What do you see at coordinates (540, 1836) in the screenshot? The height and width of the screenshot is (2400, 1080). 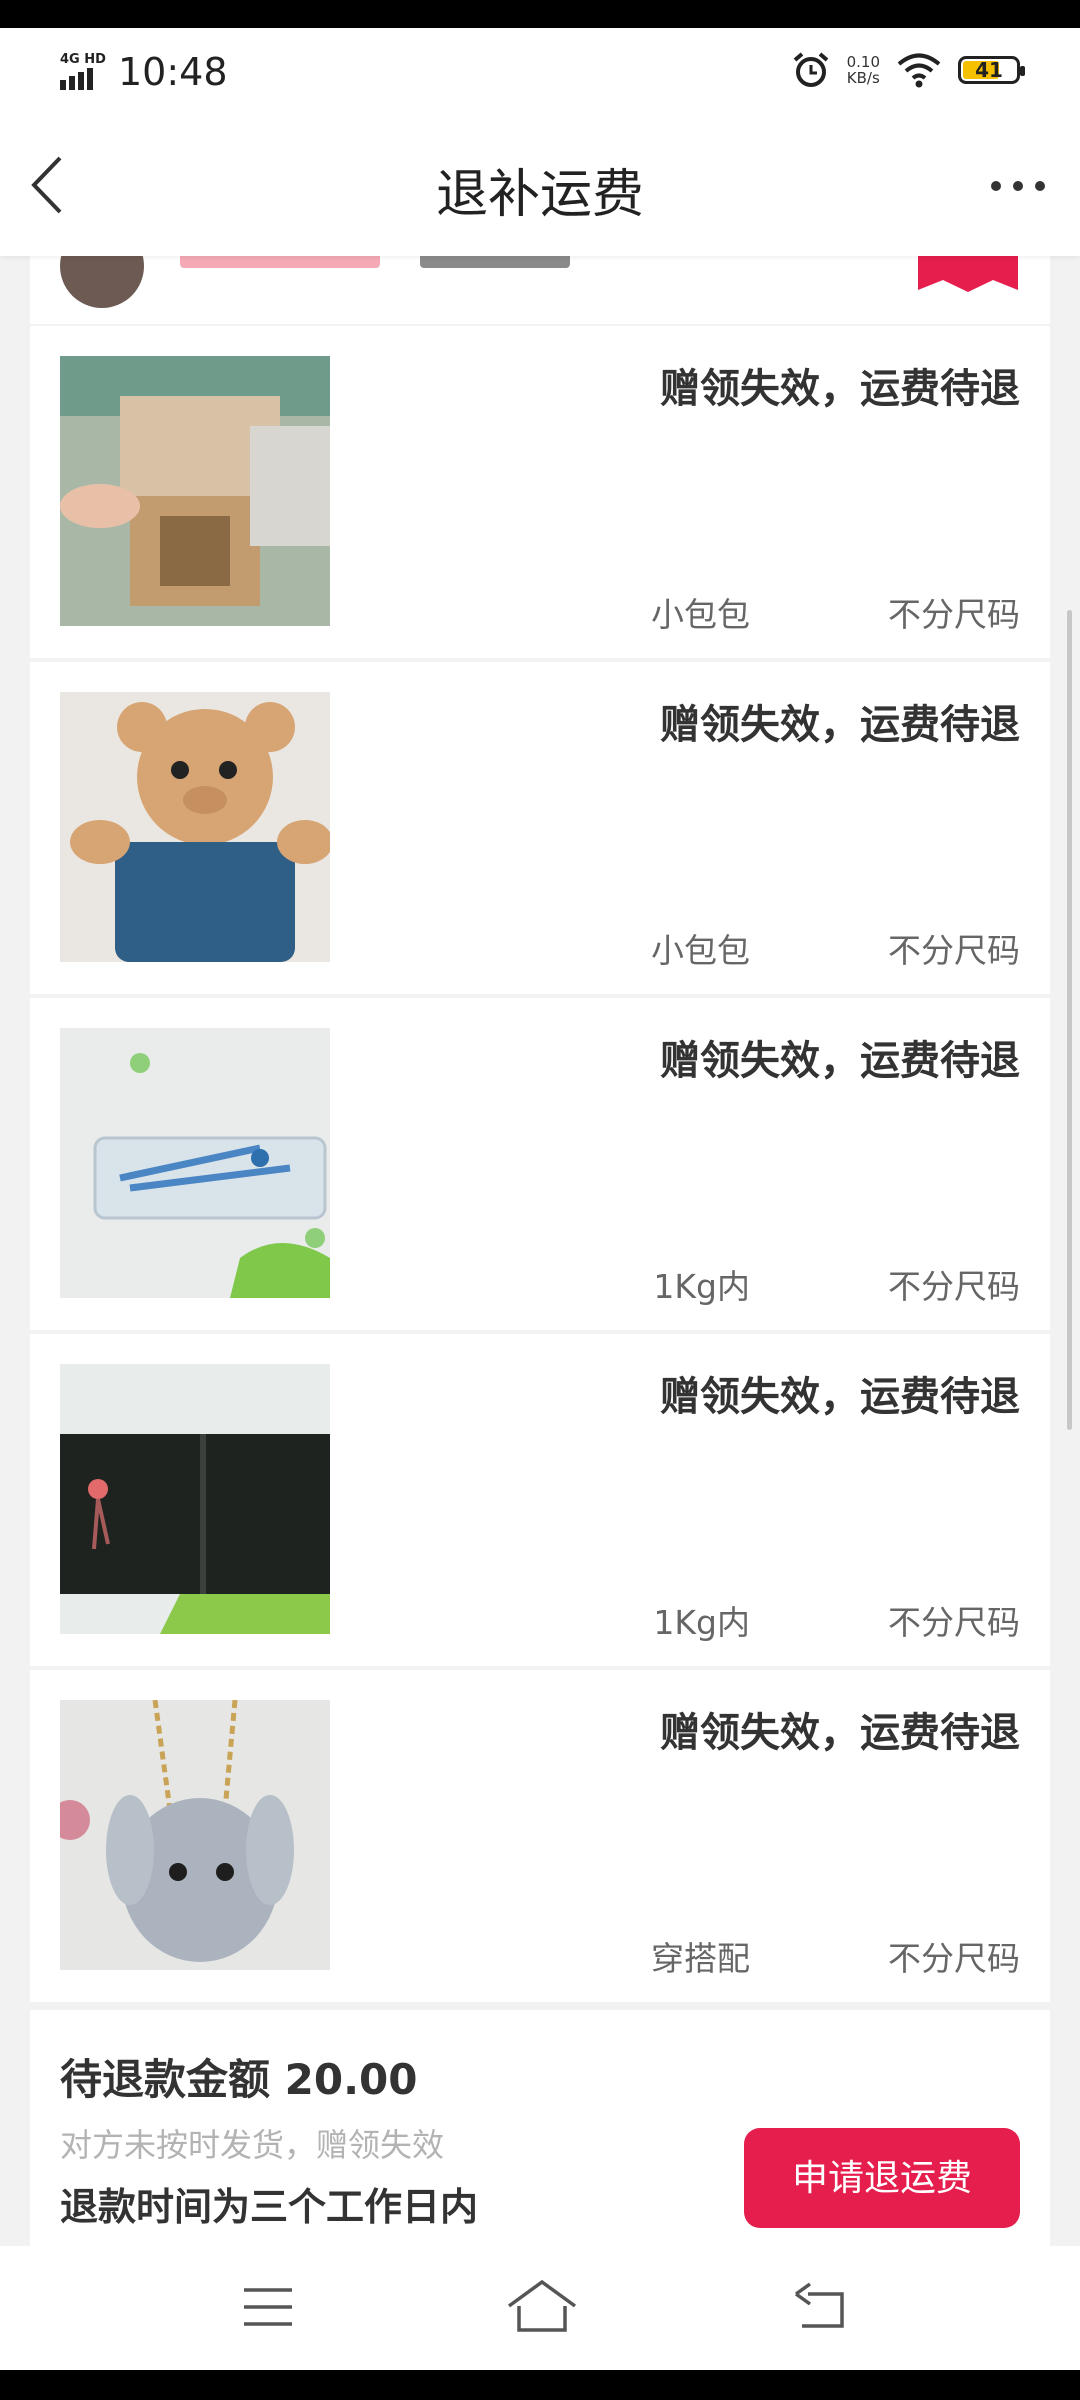 I see `list-item: 赠领失效，运费待退 穿搭配 不分尺码` at bounding box center [540, 1836].